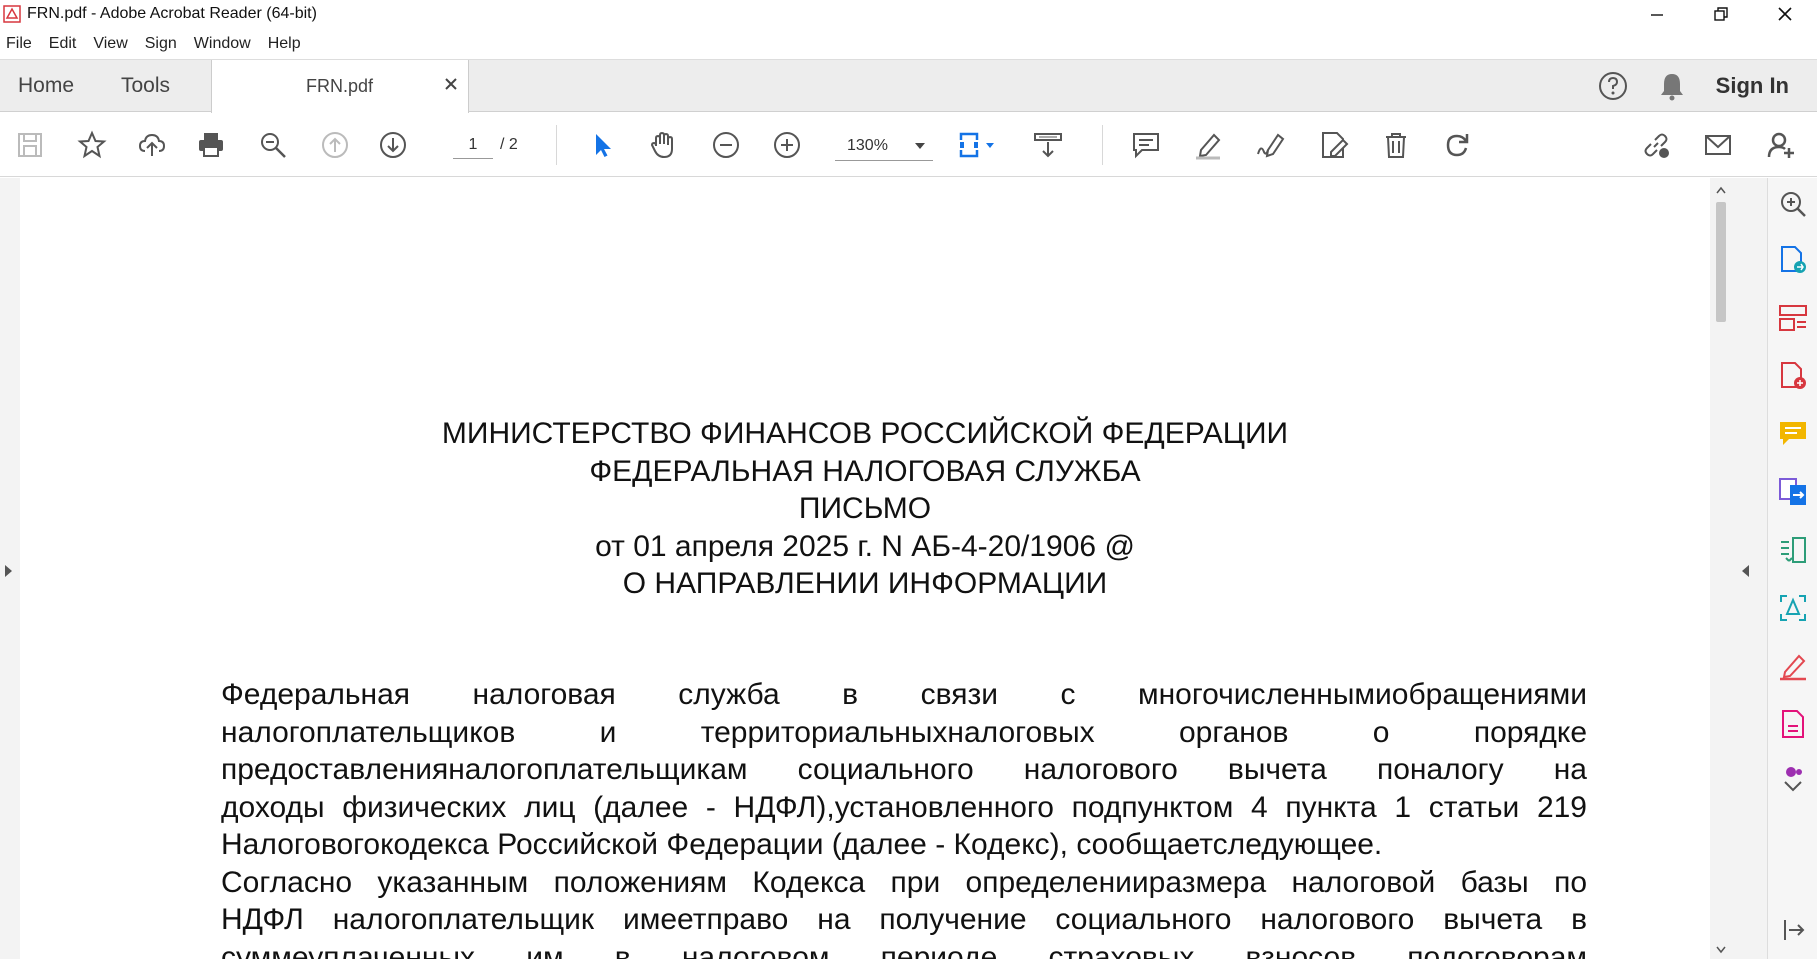 Image resolution: width=1817 pixels, height=959 pixels. I want to click on add-user-icon, so click(1781, 145).